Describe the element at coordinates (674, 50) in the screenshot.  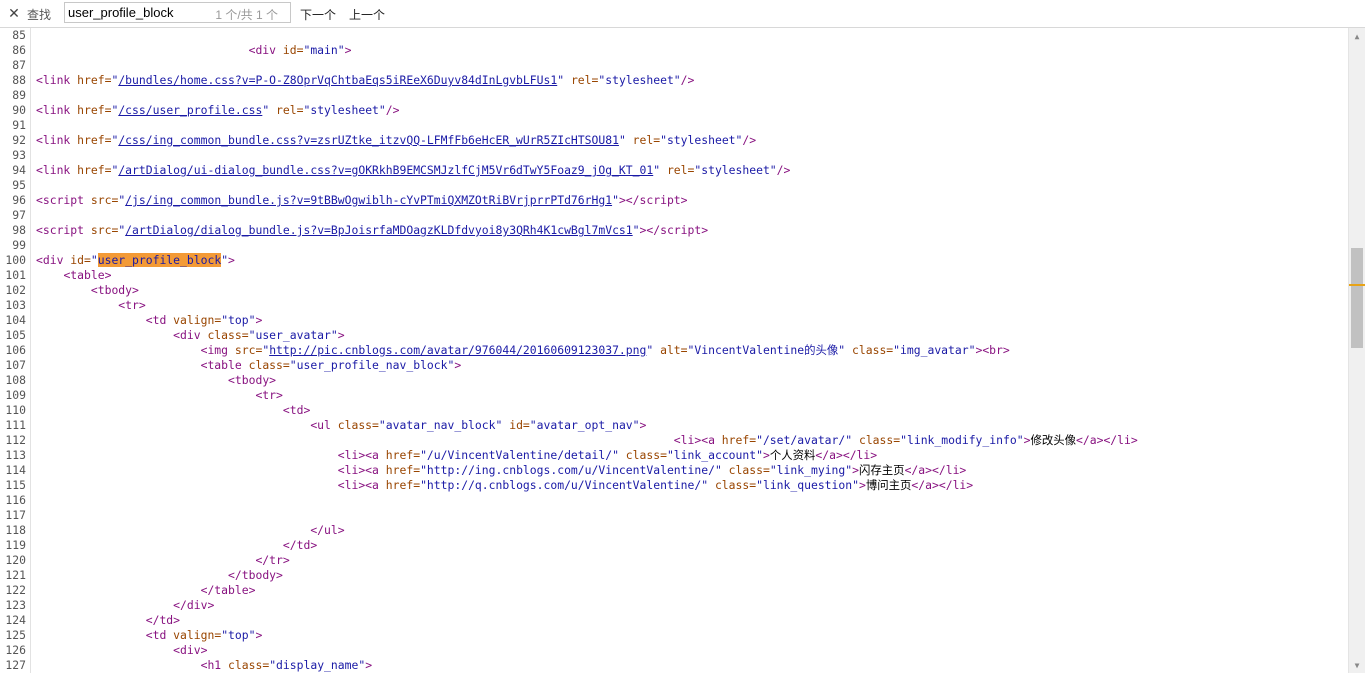
I see `source-line: 86 <div id="main">` at that location.